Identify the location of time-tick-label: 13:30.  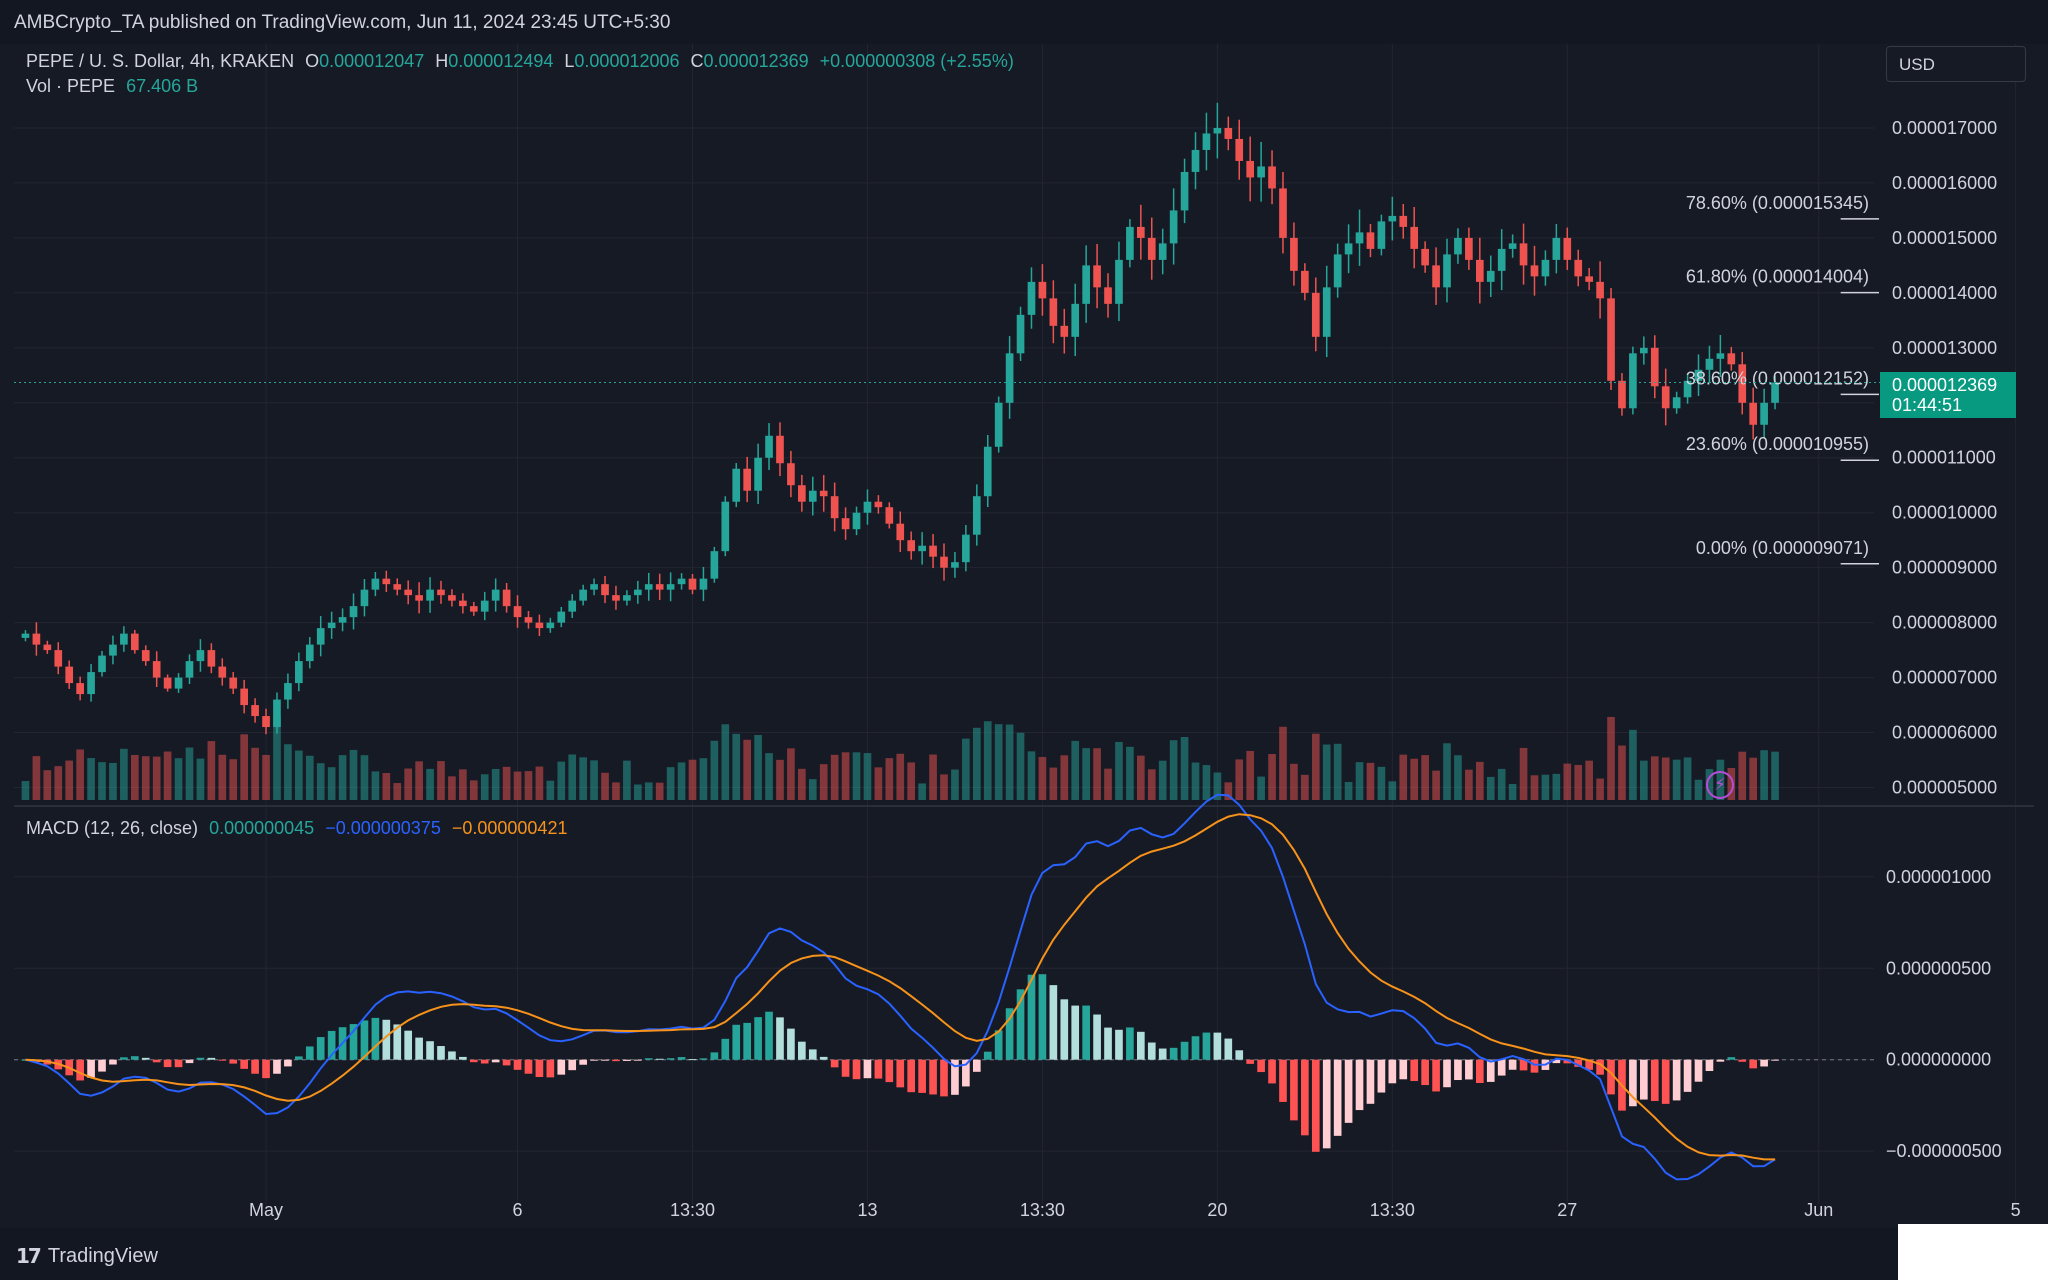
(1392, 1210).